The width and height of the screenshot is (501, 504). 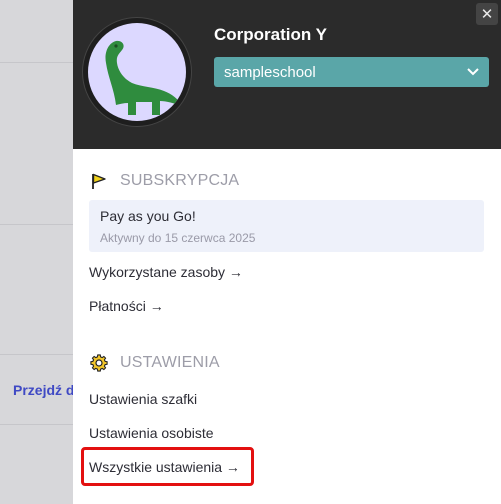 I want to click on school-select: sampleschool, so click(x=351, y=72).